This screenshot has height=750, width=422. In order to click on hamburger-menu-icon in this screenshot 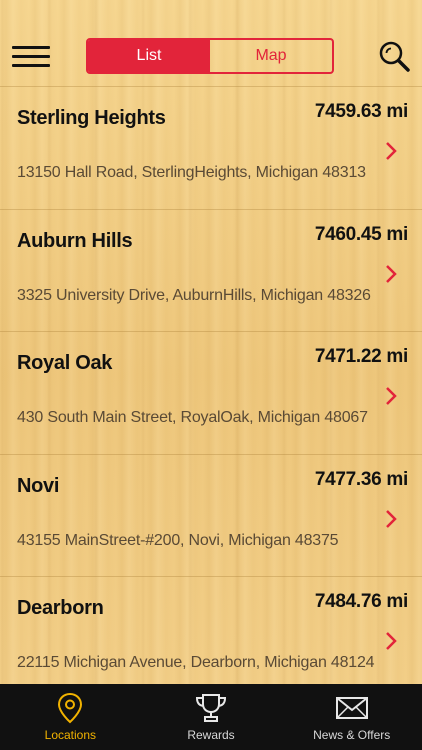, I will do `click(32, 57)`.